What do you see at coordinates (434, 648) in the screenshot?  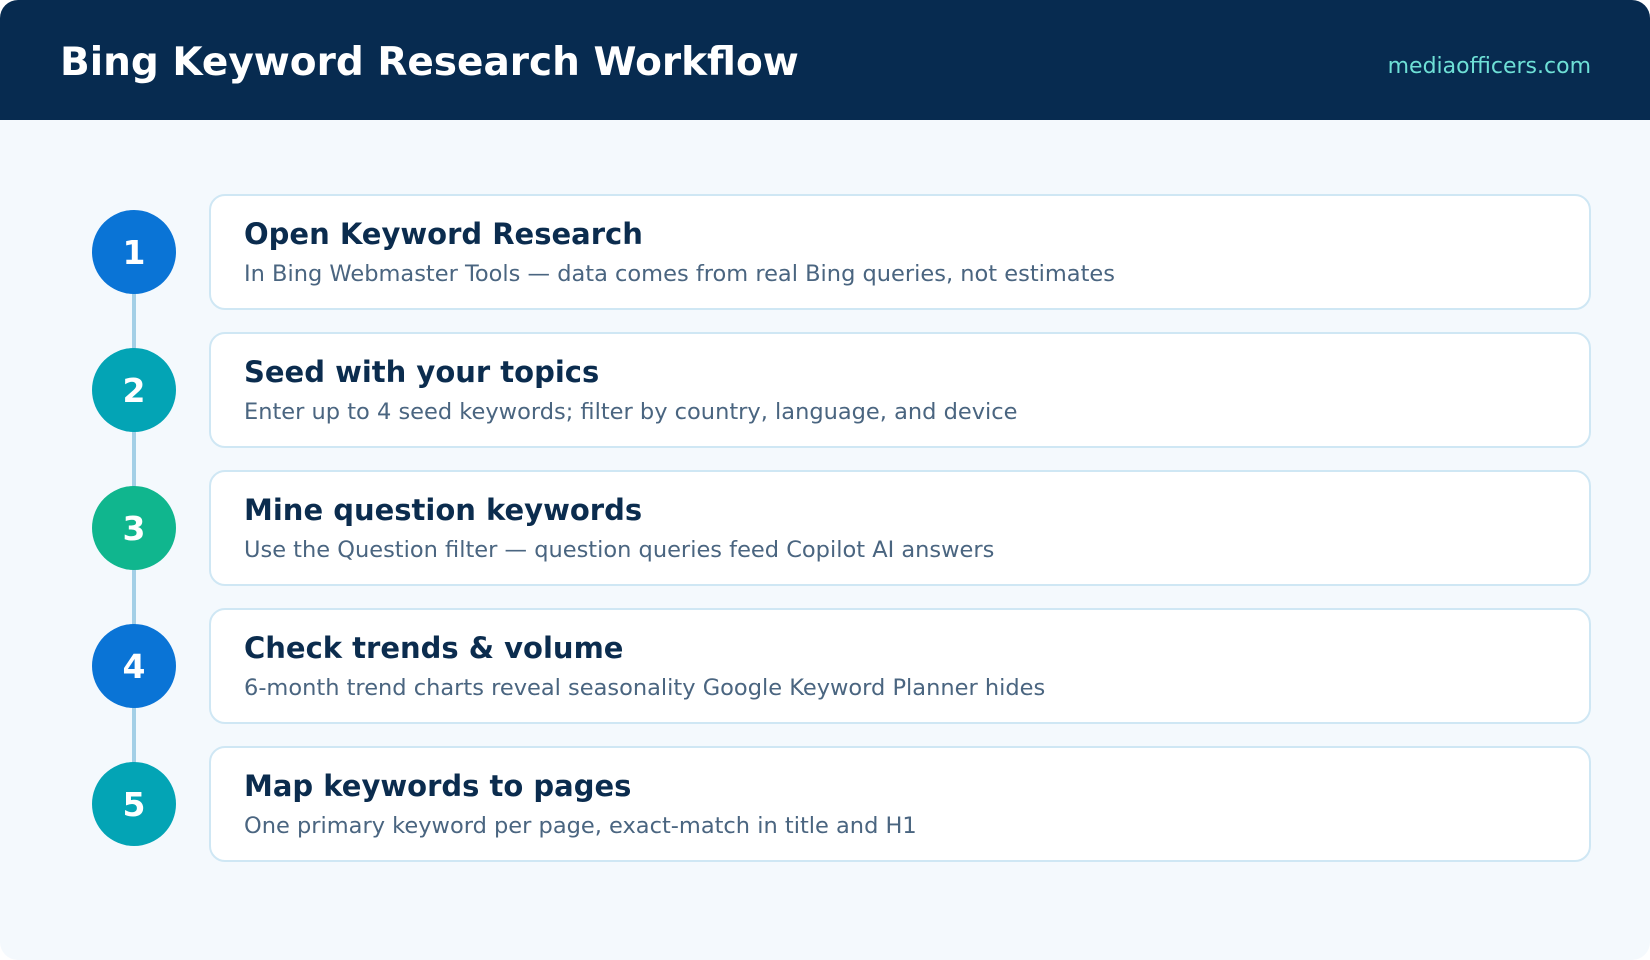 I see `step-4-title: Check trends & volume` at bounding box center [434, 648].